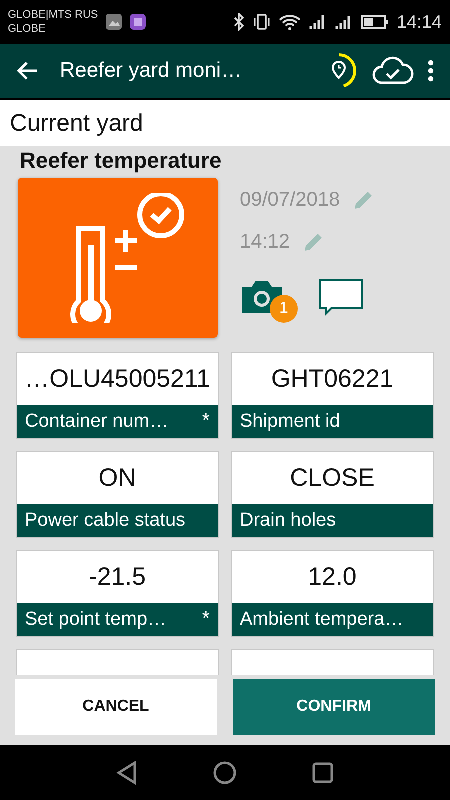 The height and width of the screenshot is (800, 450). What do you see at coordinates (323, 773) in the screenshot?
I see `recents-nav-icon` at bounding box center [323, 773].